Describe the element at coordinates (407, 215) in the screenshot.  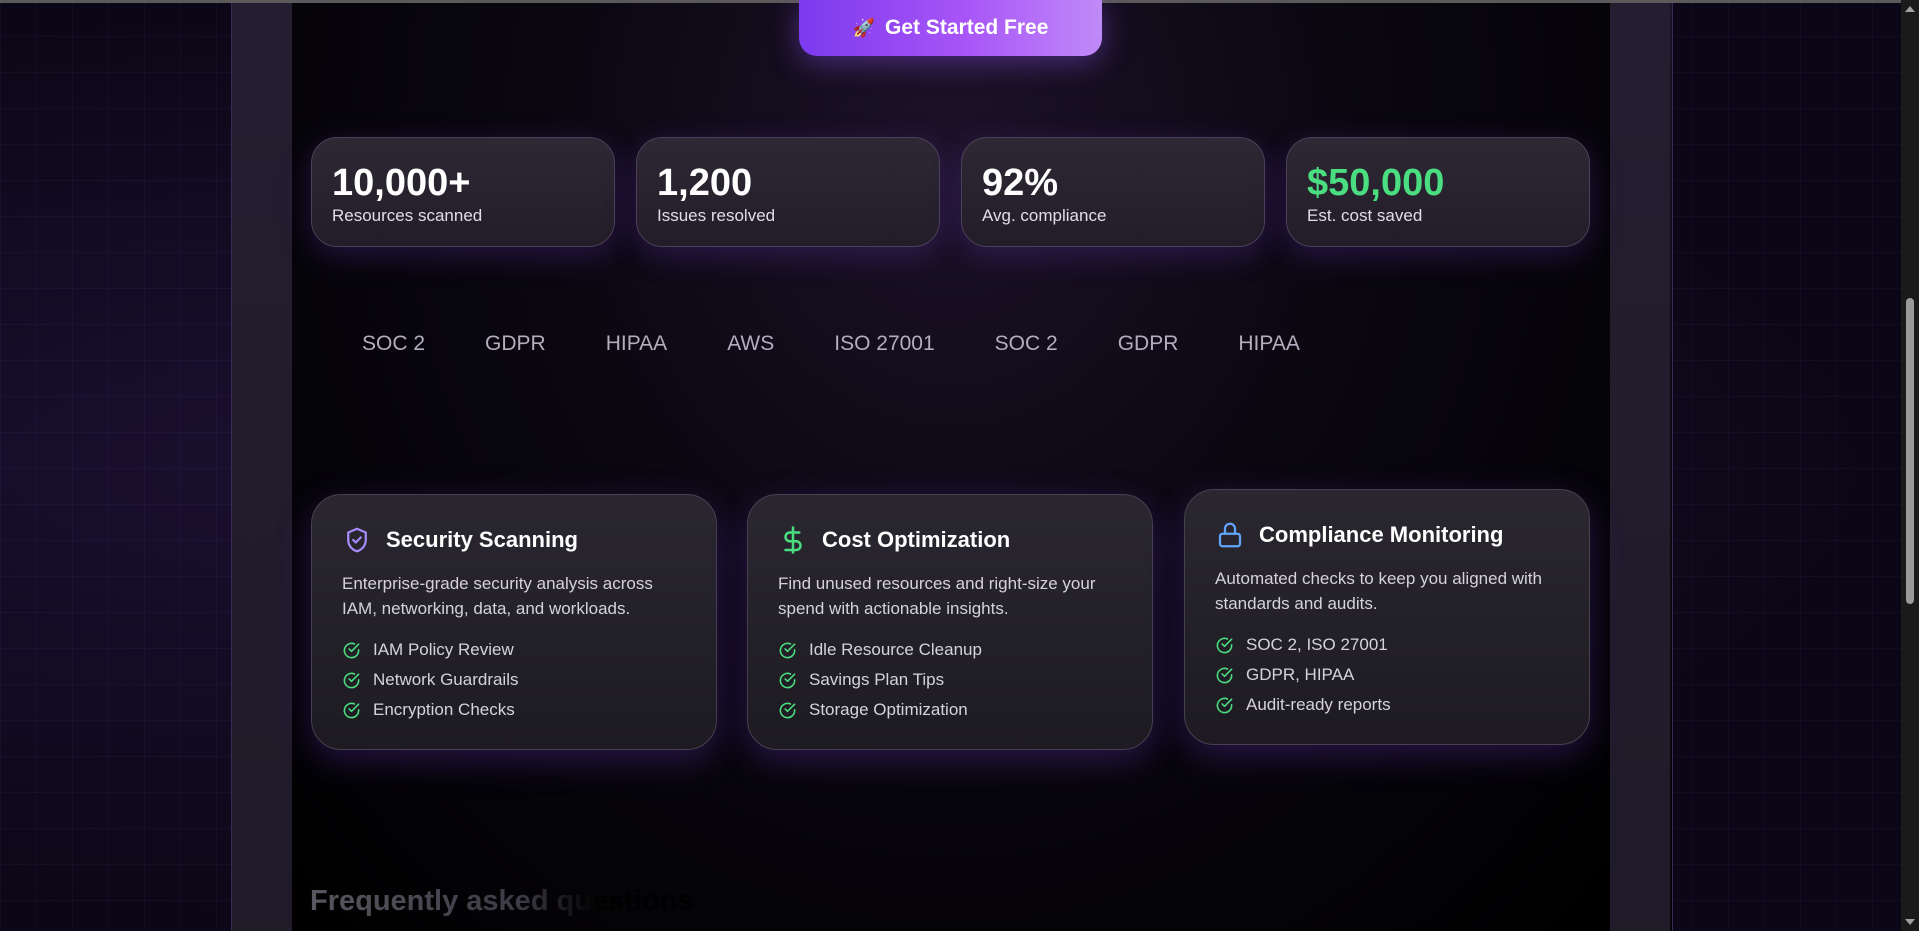
I see `stat-label: Resources scanned` at that location.